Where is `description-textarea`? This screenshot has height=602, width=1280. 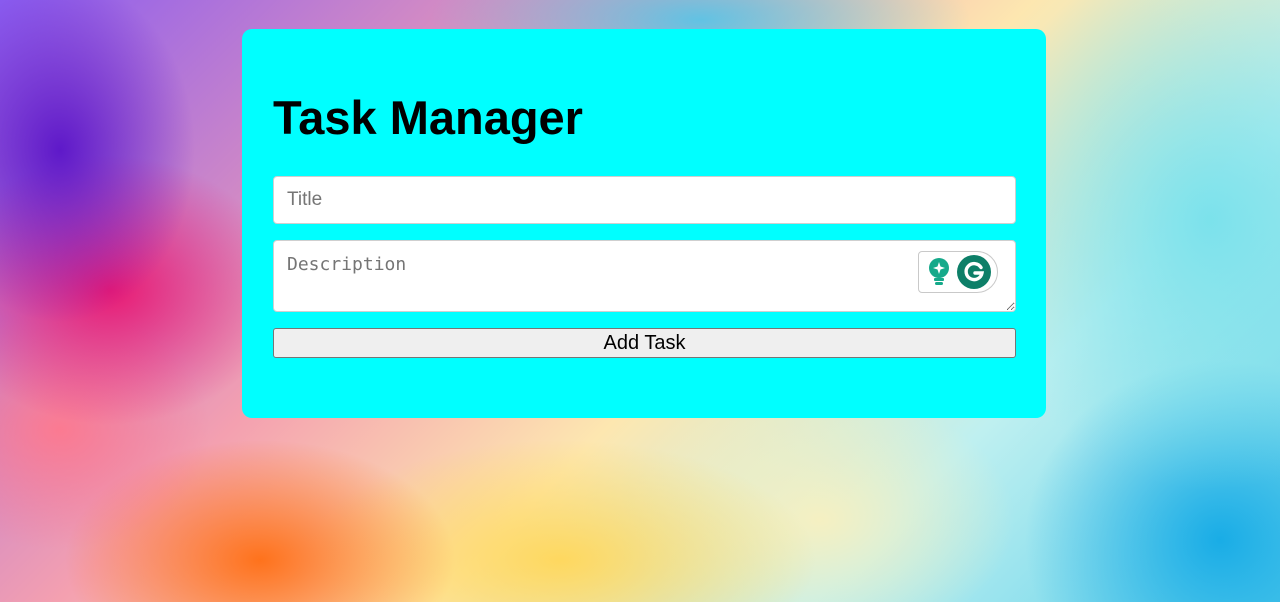 description-textarea is located at coordinates (644, 276).